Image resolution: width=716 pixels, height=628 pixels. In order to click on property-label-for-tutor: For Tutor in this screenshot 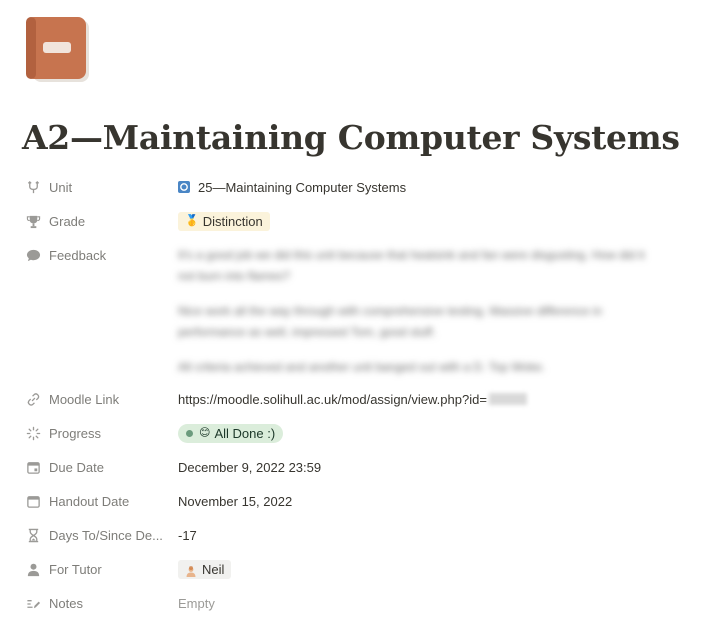, I will do `click(100, 569)`.